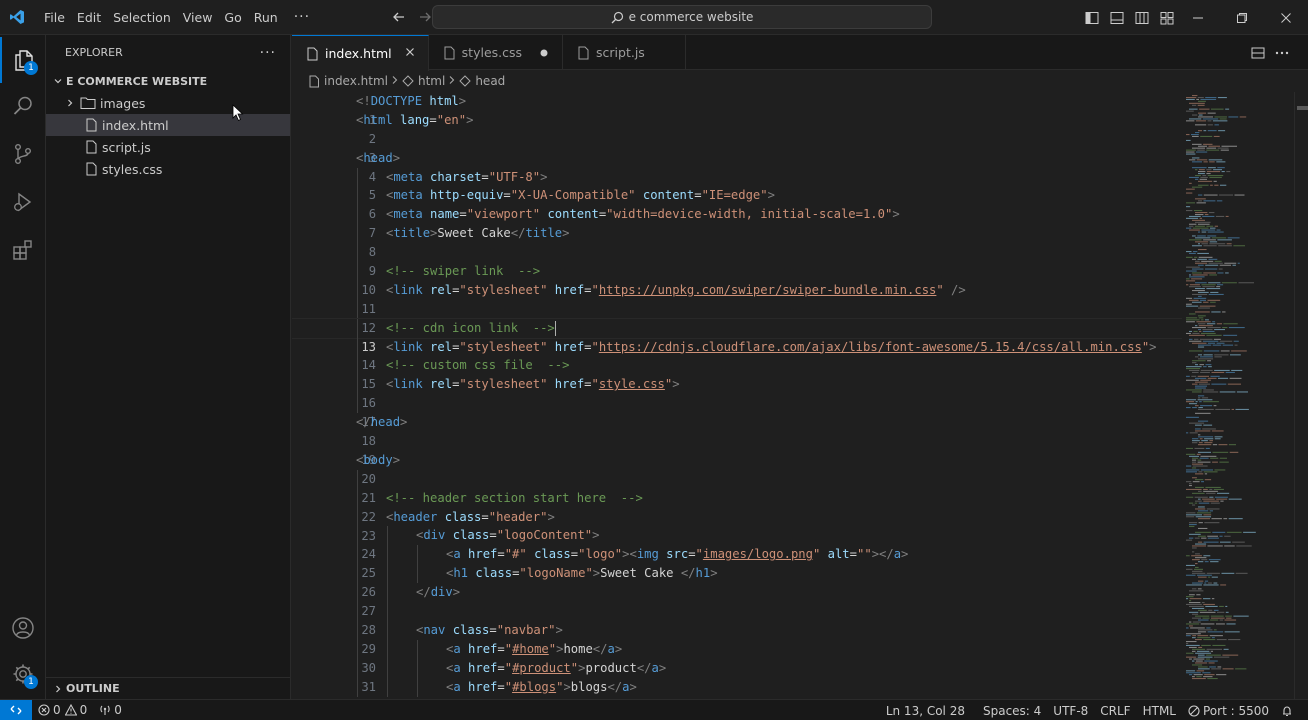  What do you see at coordinates (1159, 710) in the screenshot?
I see `language-mode: HTML` at bounding box center [1159, 710].